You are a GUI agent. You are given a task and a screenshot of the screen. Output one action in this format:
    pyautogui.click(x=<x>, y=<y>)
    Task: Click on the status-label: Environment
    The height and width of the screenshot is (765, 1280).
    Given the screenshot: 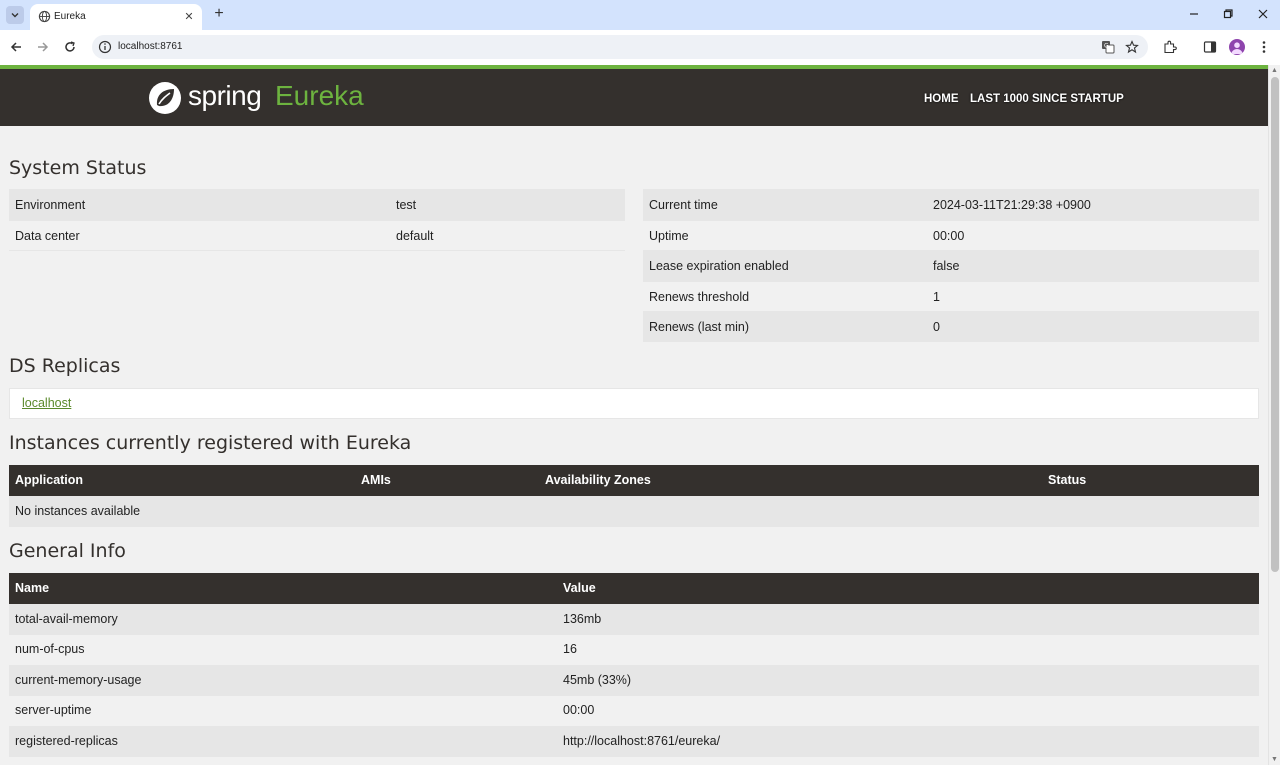 What is the action you would take?
    pyautogui.click(x=50, y=205)
    